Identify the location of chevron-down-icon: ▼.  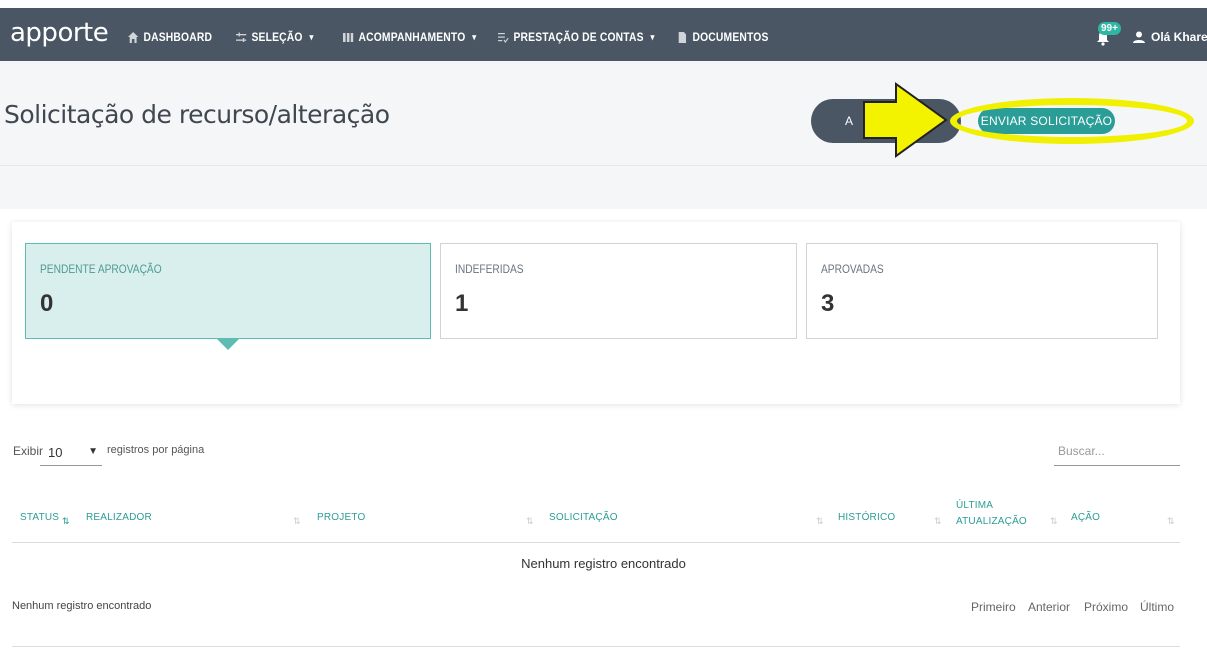
(93, 451).